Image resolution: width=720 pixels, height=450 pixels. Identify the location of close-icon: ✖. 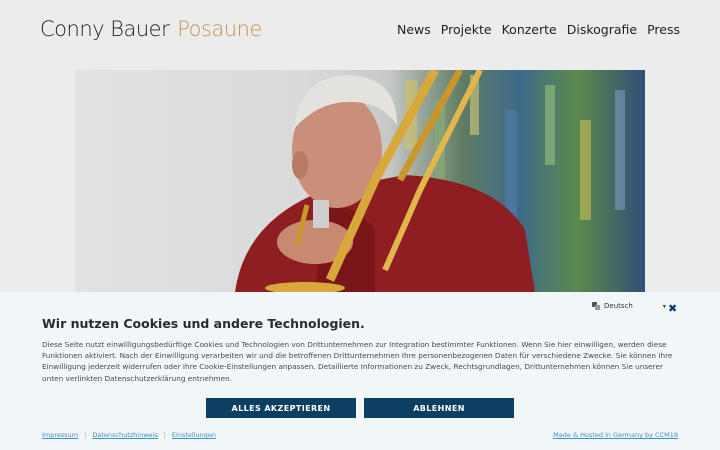
(672, 308).